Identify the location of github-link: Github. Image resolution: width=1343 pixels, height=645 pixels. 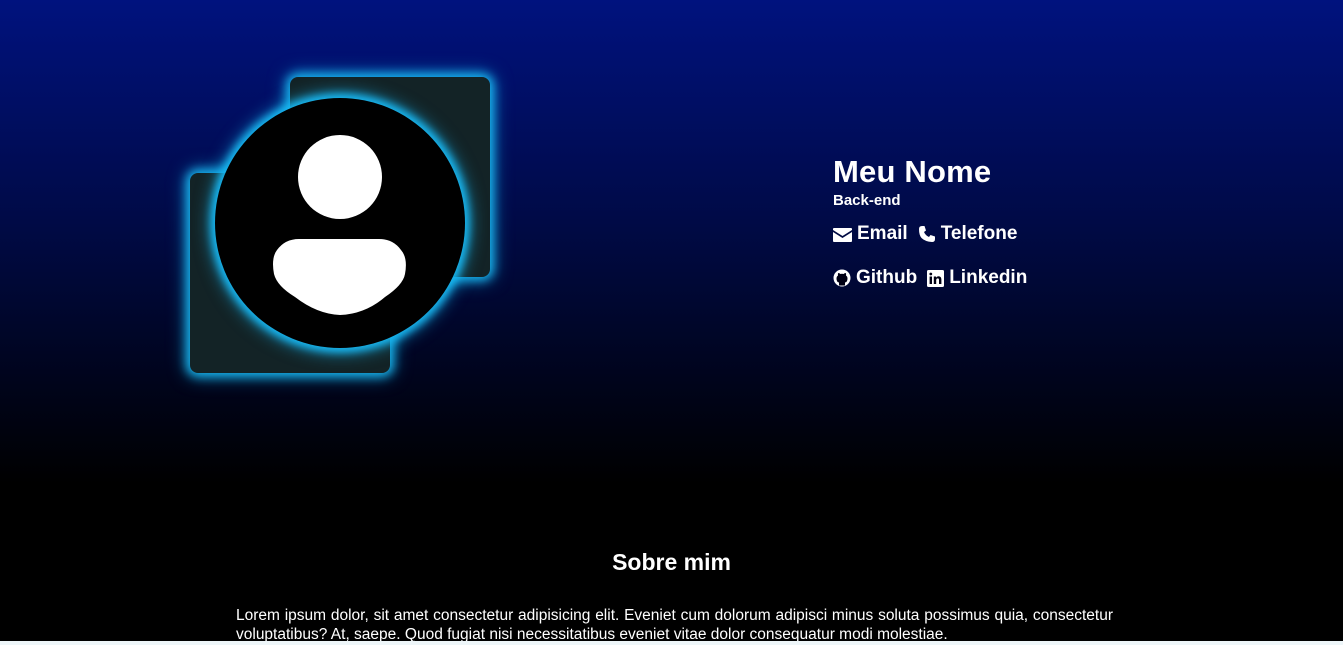
(875, 278).